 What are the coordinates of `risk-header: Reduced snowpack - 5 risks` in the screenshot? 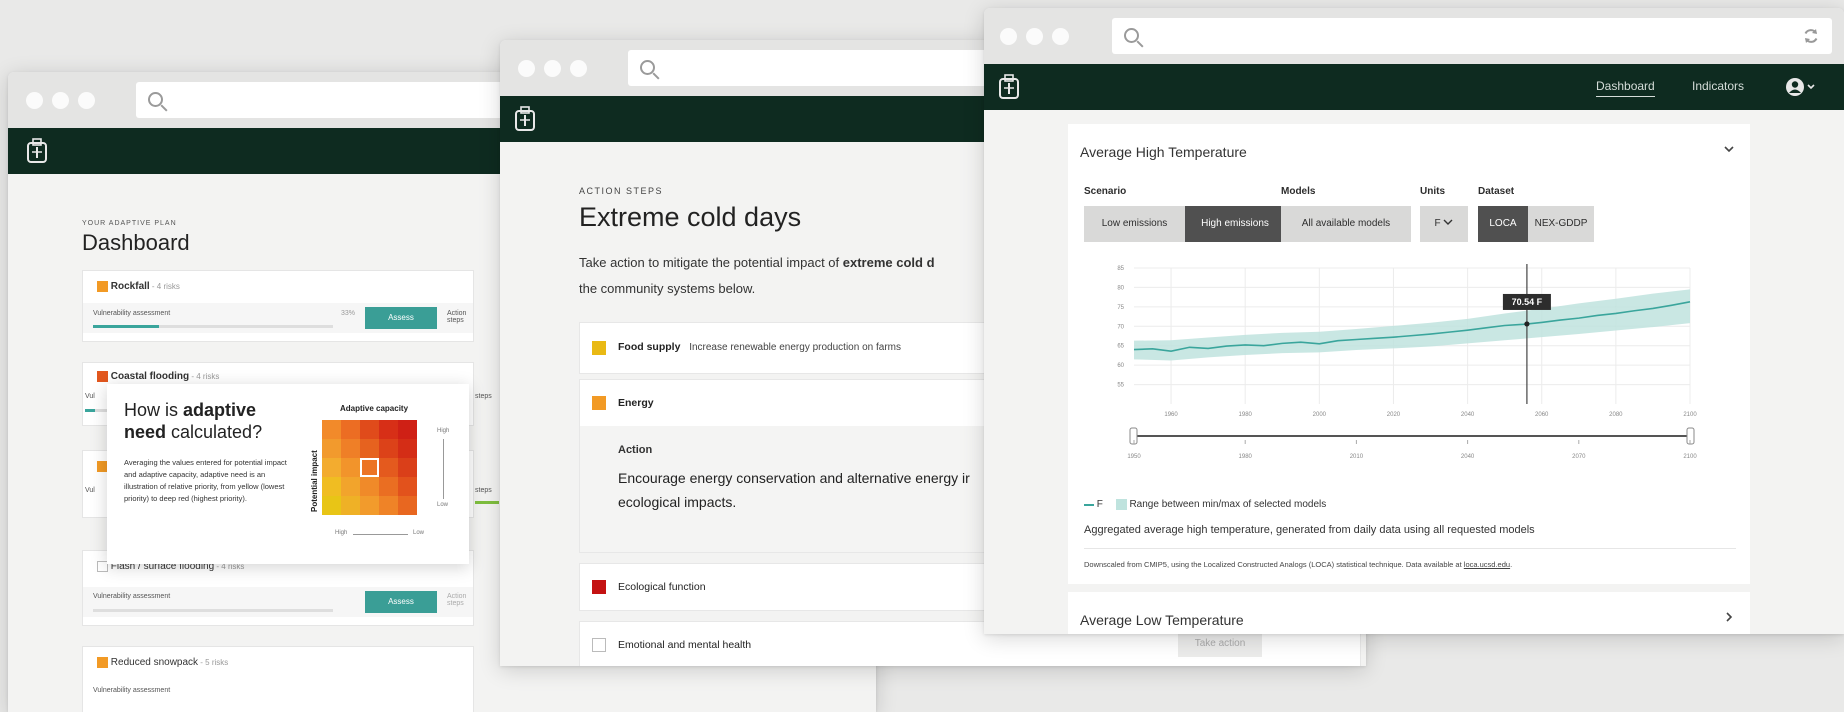 It's located at (162, 662).